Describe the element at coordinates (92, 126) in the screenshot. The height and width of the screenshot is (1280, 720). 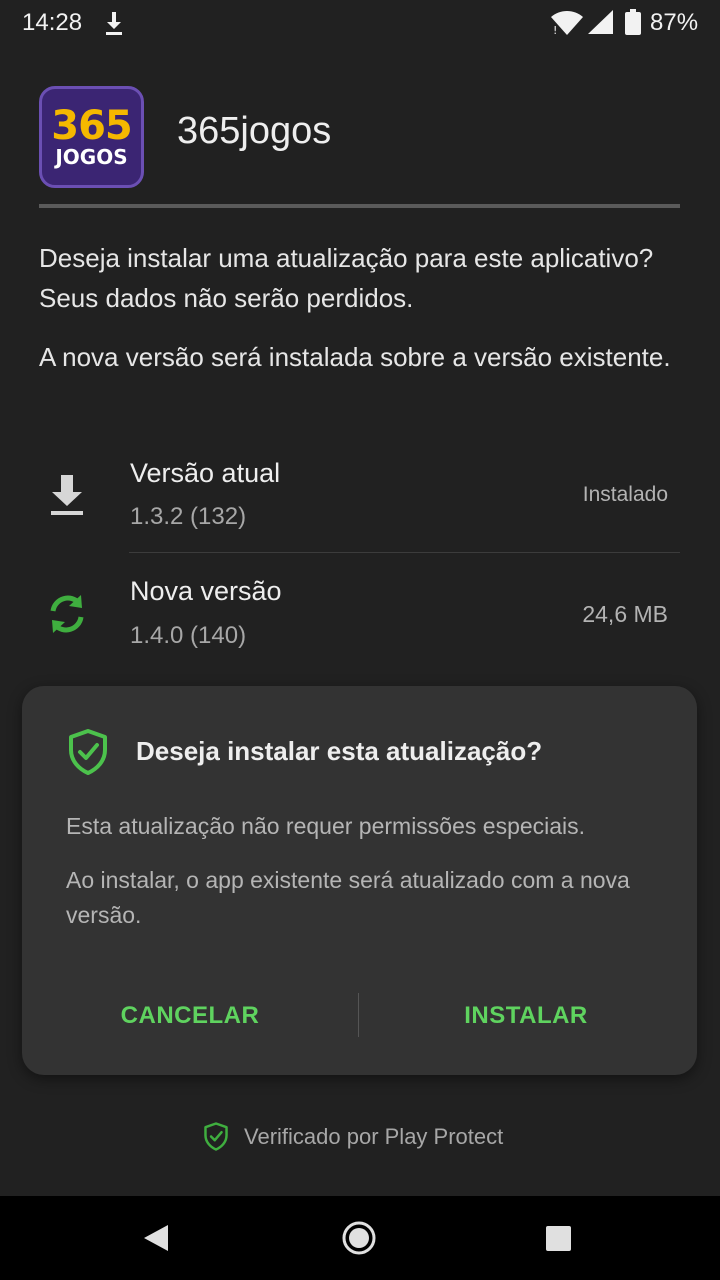
I see `logo-text-365: 365` at that location.